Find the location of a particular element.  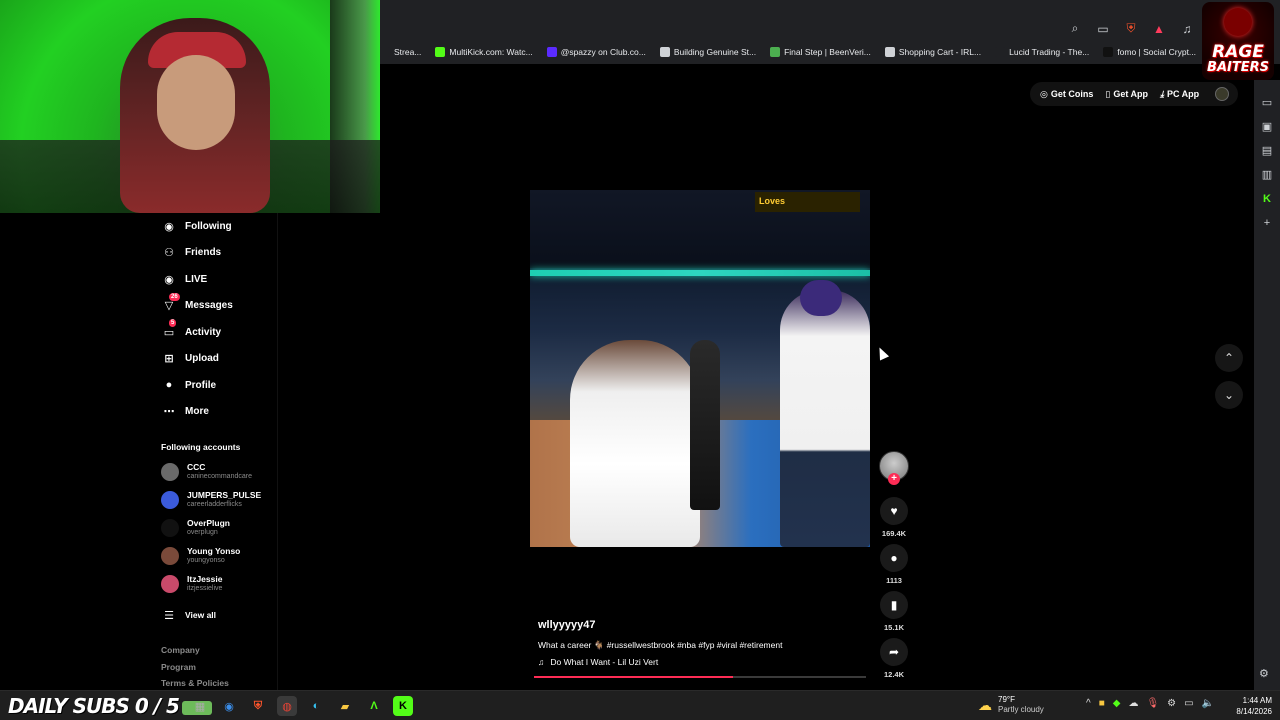

speaker-icon: 🔈 is located at coordinates (1208, 703).